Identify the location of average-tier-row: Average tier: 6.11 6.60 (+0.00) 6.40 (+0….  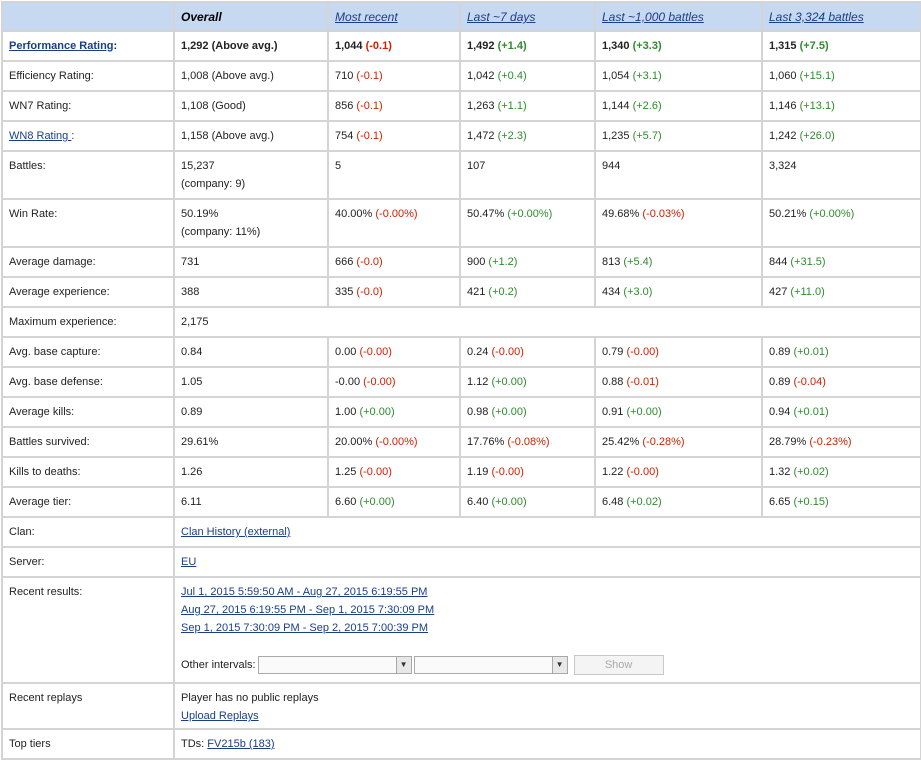
(461, 502).